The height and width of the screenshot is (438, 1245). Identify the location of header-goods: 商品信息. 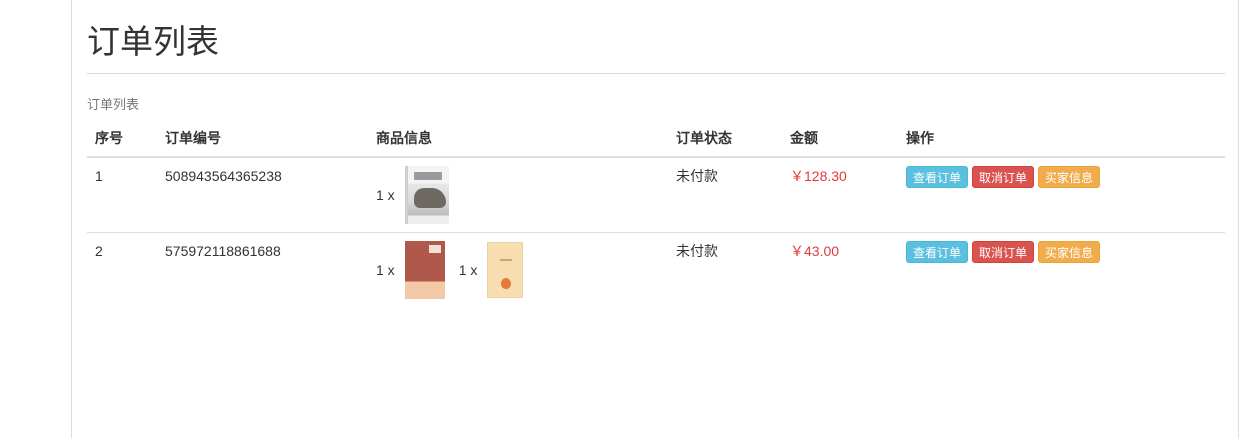
(518, 139).